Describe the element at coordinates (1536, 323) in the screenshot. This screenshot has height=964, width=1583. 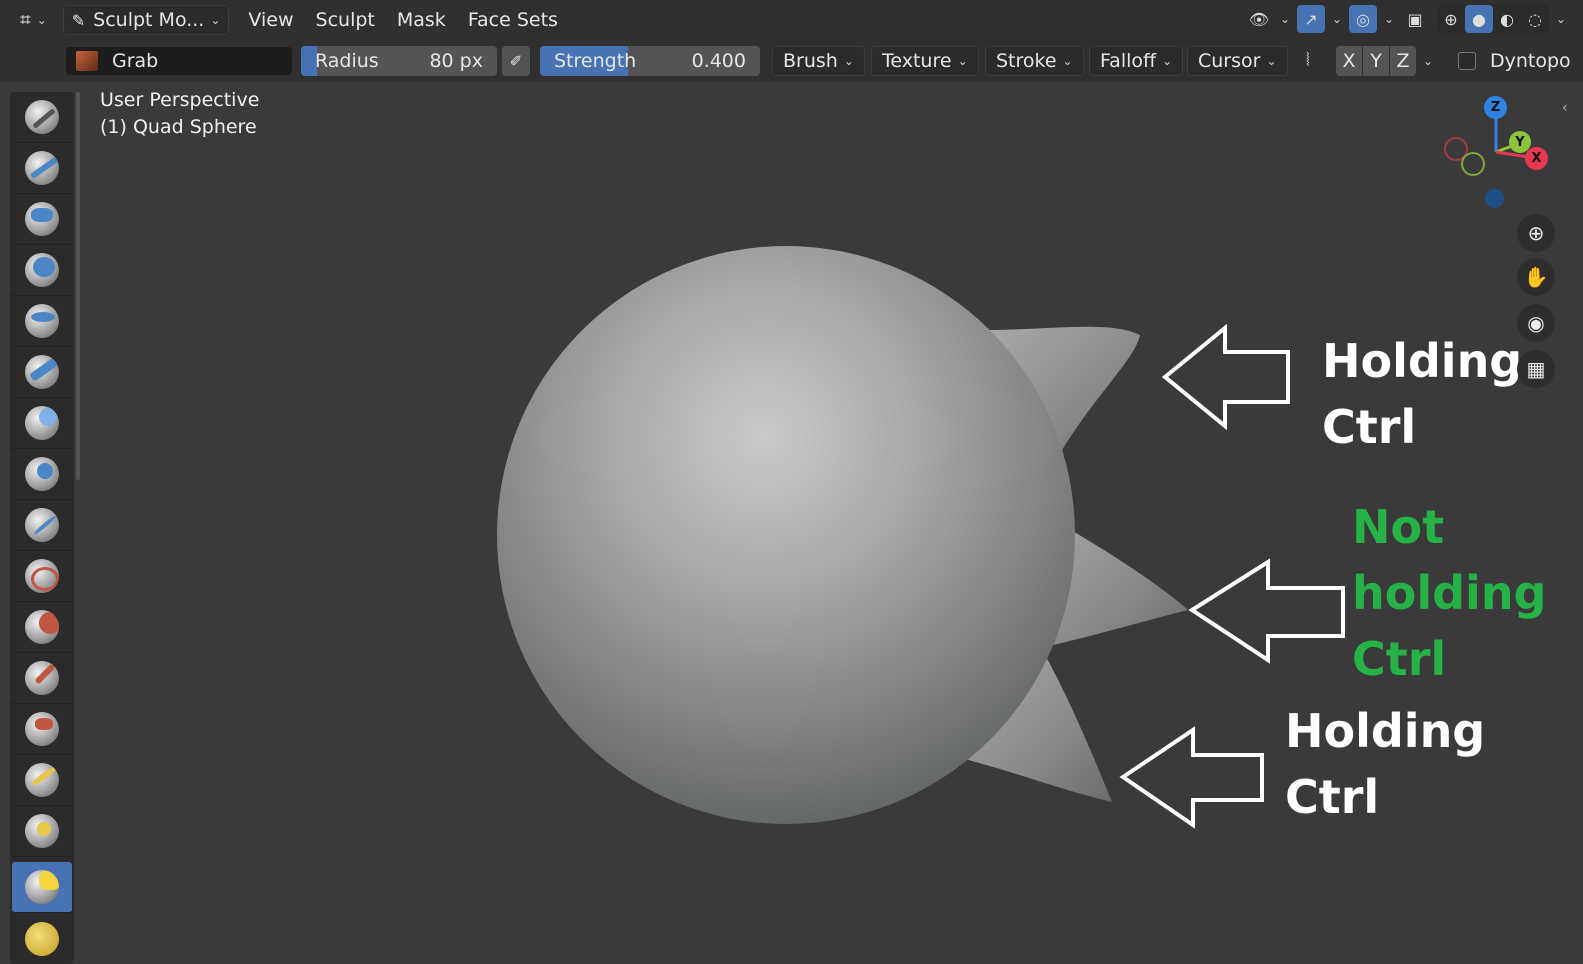
I see `camera-view-icon: ◉` at that location.